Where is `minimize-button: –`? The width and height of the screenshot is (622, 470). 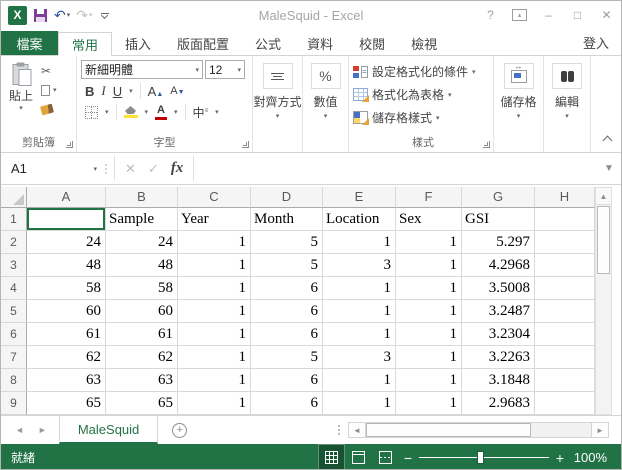
minimize-button: – is located at coordinates (548, 15).